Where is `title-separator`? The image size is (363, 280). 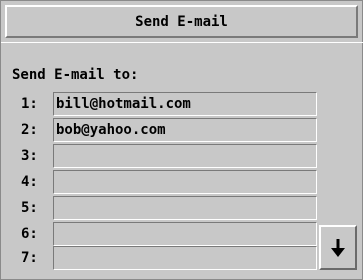 title-separator is located at coordinates (182, 42).